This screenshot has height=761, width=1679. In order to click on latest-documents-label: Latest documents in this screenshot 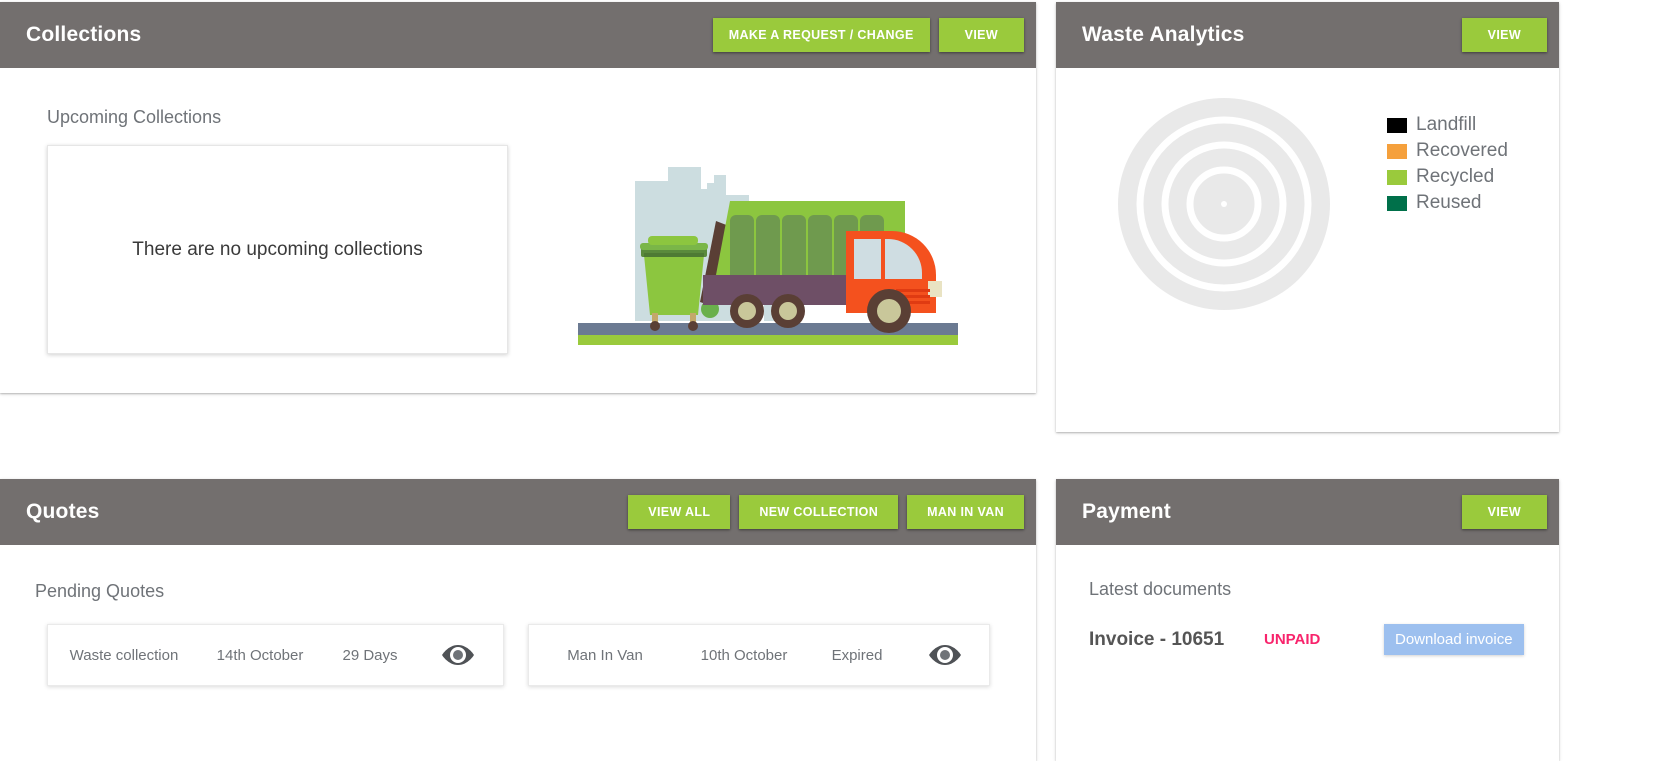, I will do `click(1160, 589)`.